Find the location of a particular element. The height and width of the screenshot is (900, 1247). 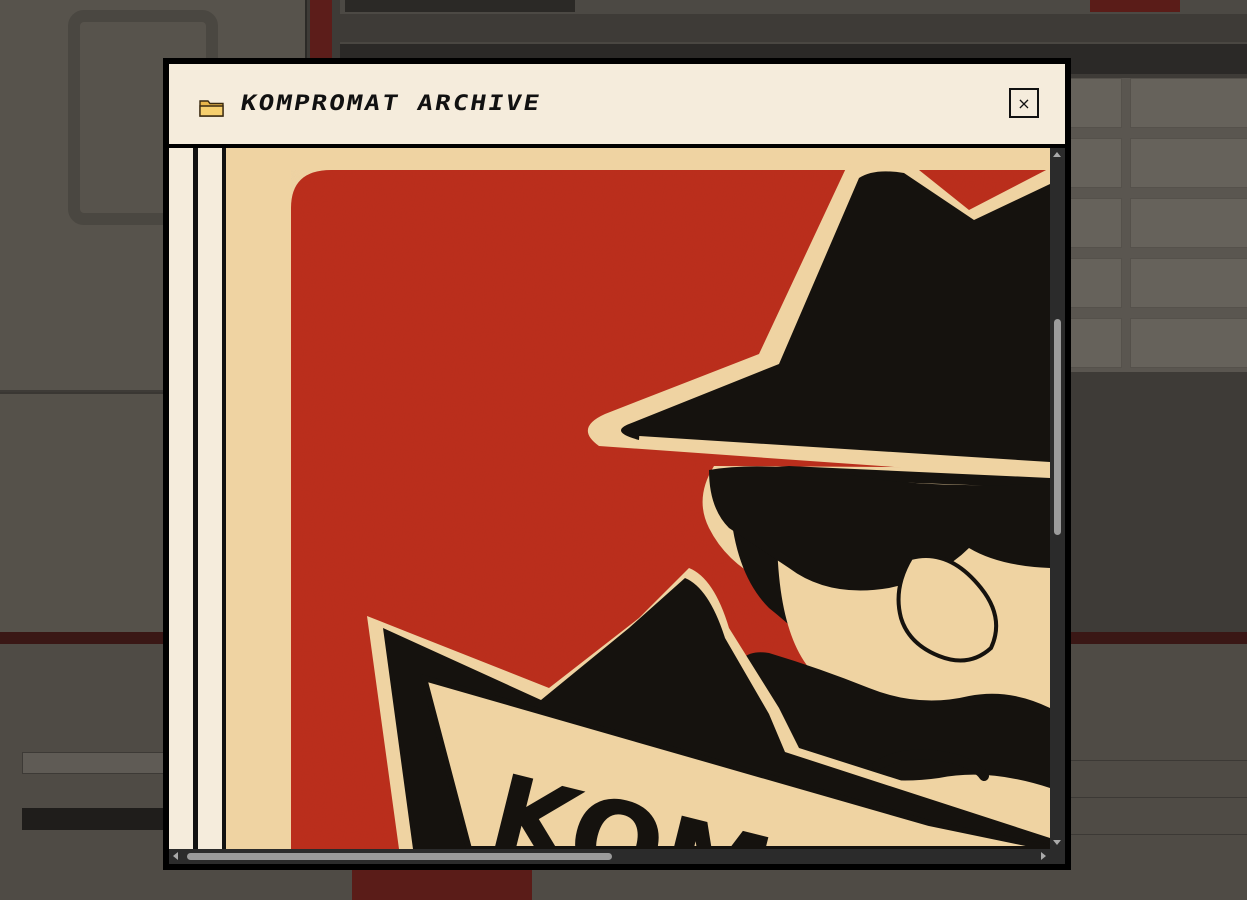

modal-title: KOMPROMAT ARCHIVE is located at coordinates (391, 103).